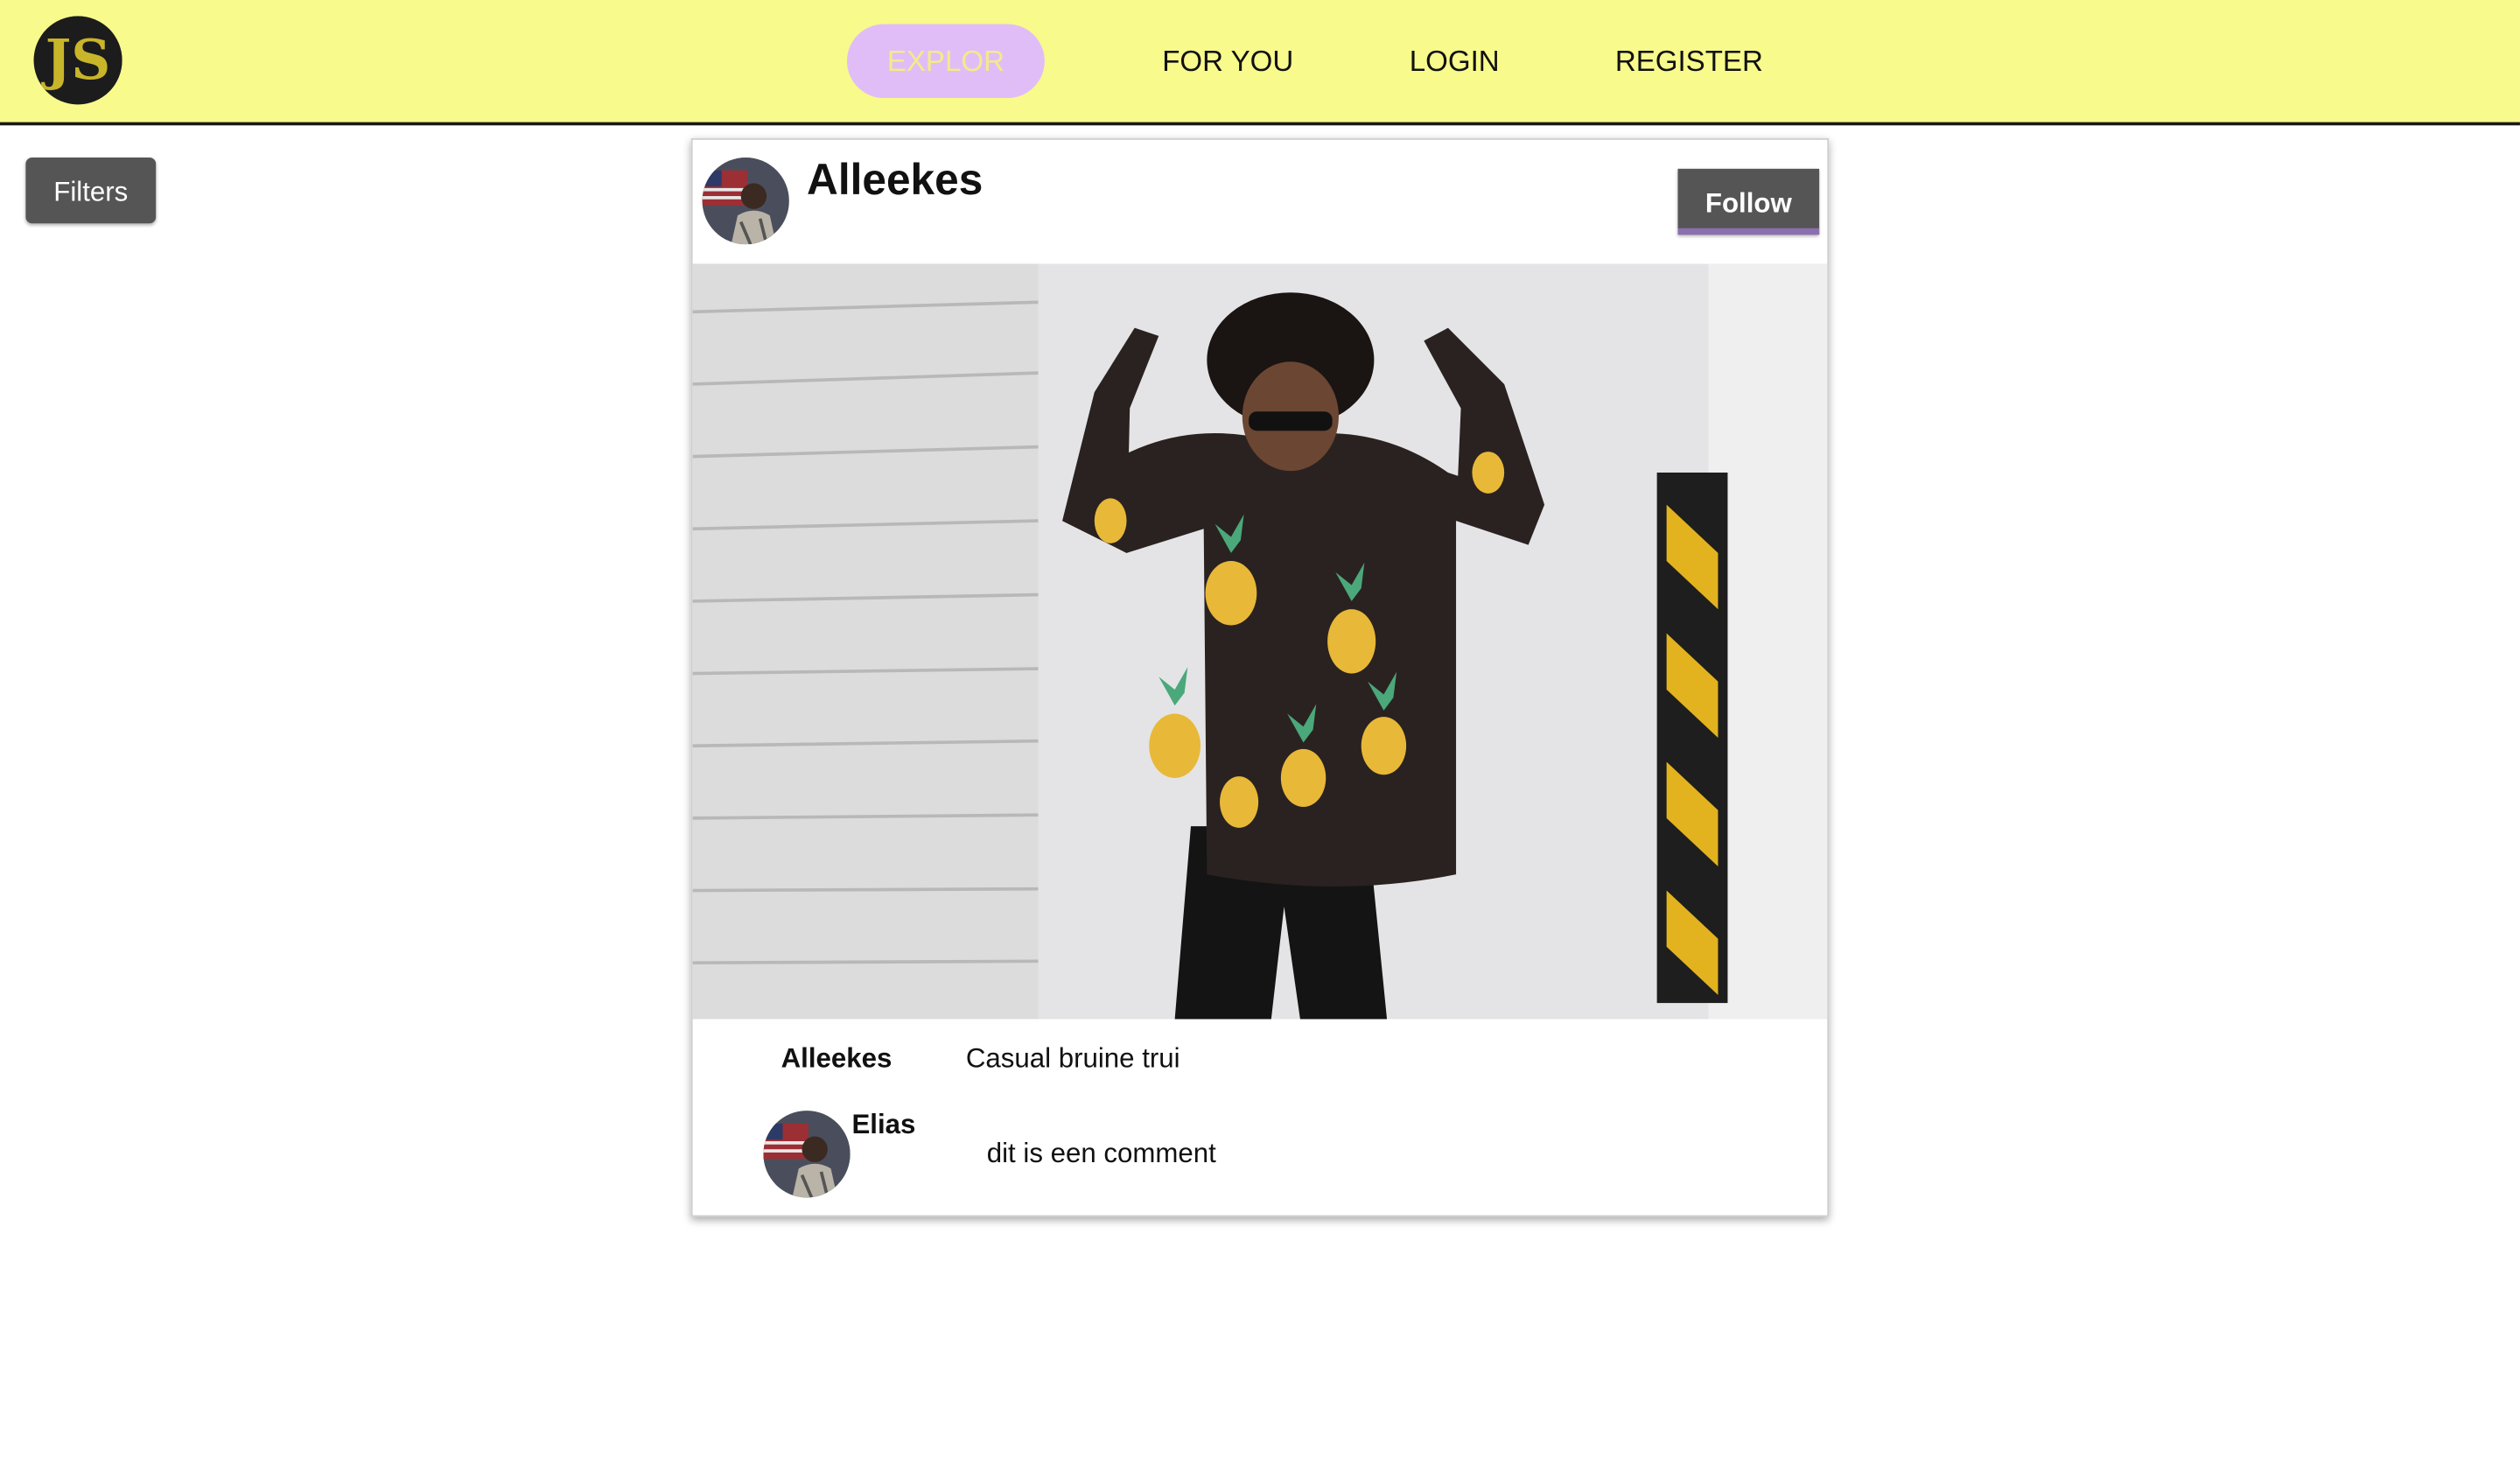  Describe the element at coordinates (883, 1125) in the screenshot. I see `comment-author: Elias` at that location.